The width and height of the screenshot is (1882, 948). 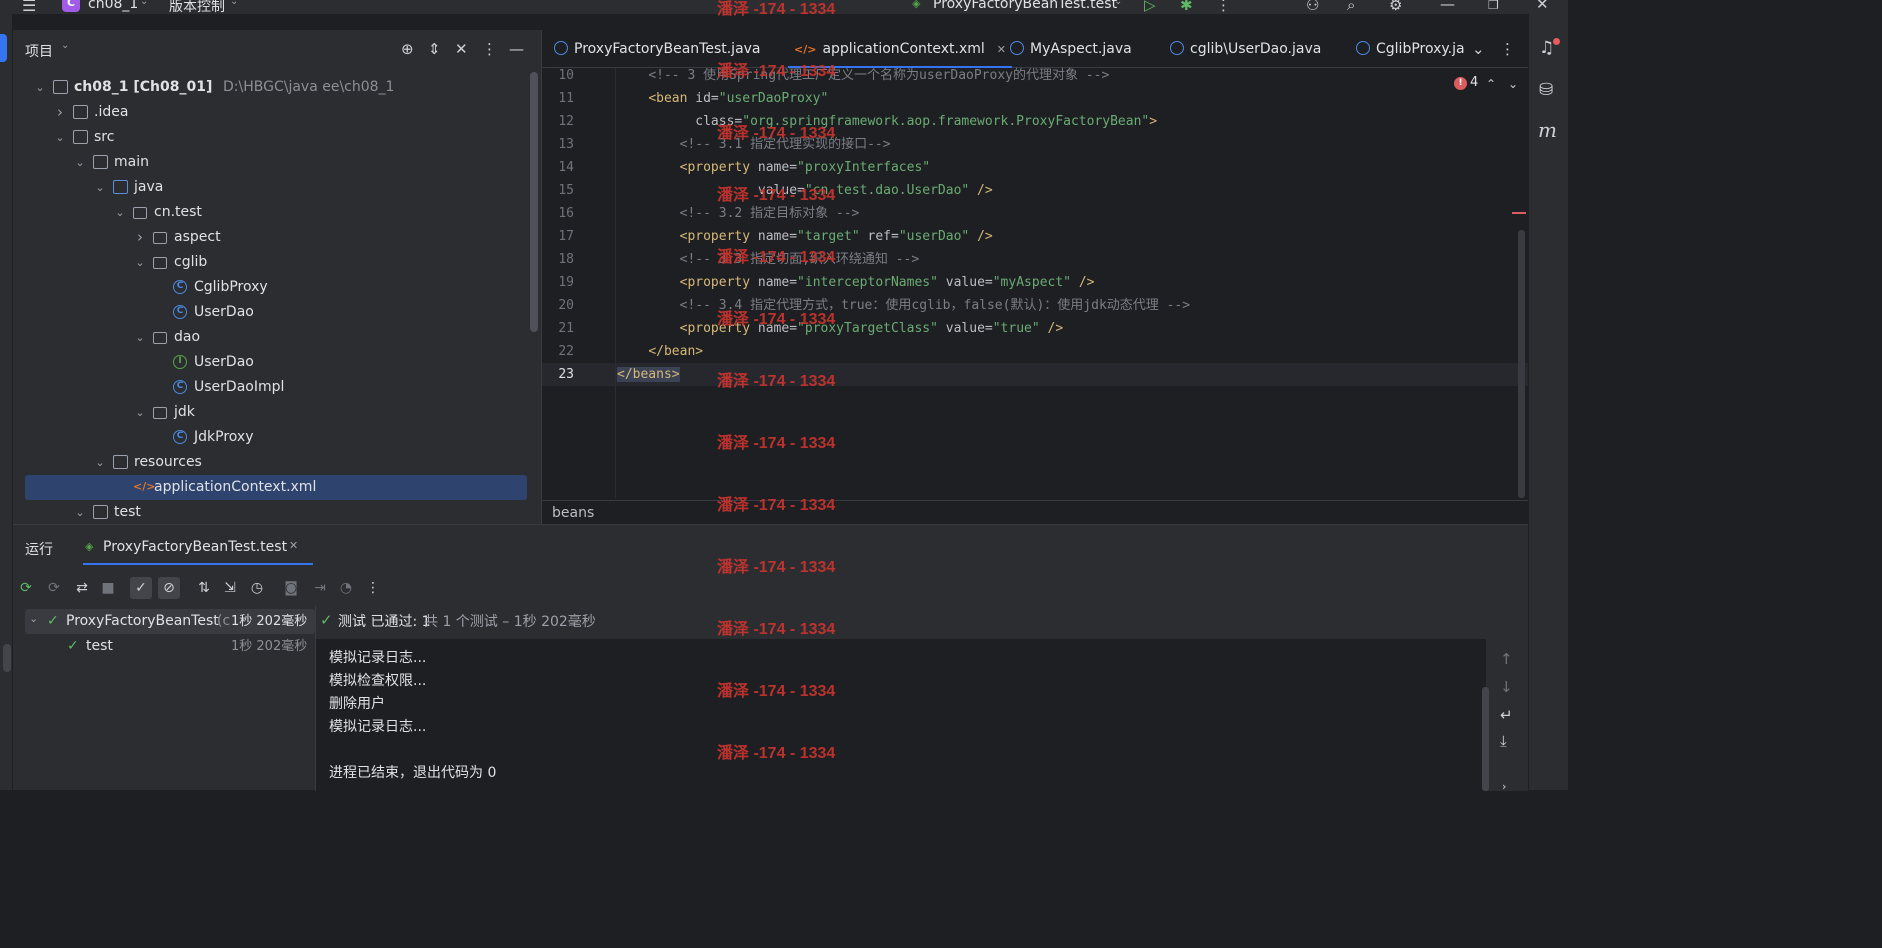 What do you see at coordinates (1493, 6) in the screenshot?
I see `restore-icon: ❐` at bounding box center [1493, 6].